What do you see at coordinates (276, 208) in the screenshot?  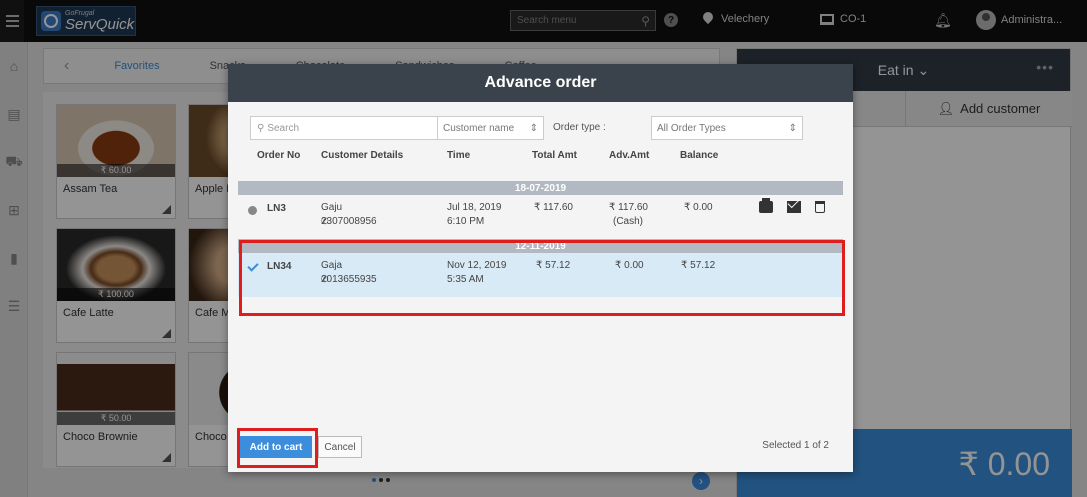 I see `order-no: LN3` at bounding box center [276, 208].